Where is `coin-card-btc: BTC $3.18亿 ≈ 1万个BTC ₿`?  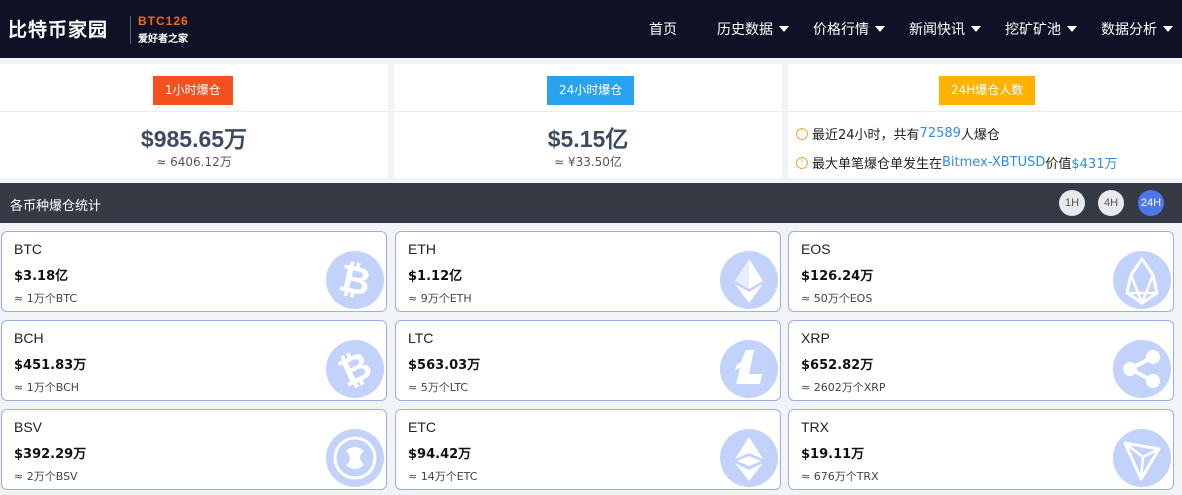
coin-card-btc: BTC $3.18亿 ≈ 1万个BTC ₿ is located at coordinates (194, 271).